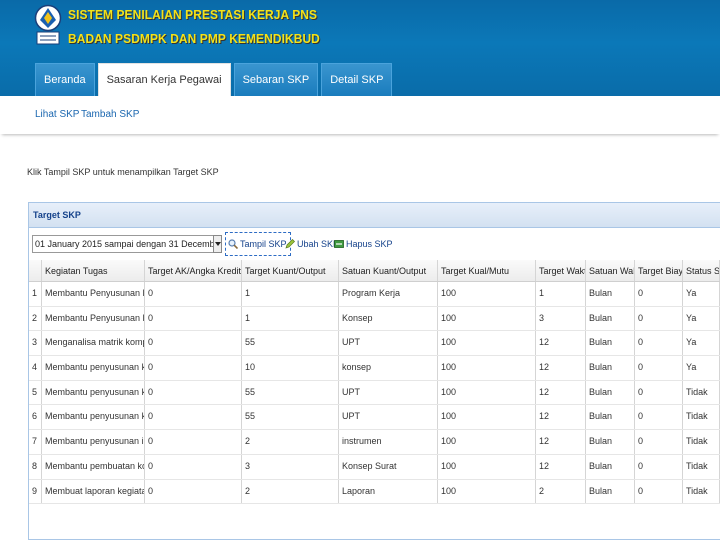  I want to click on cell-satuan-kuant: Laporan, so click(388, 491).